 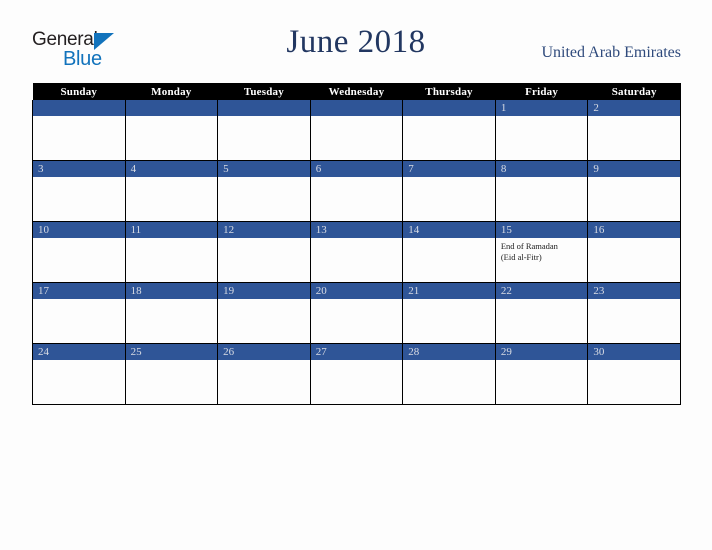 I want to click on day-number: 18, so click(x=171, y=291).